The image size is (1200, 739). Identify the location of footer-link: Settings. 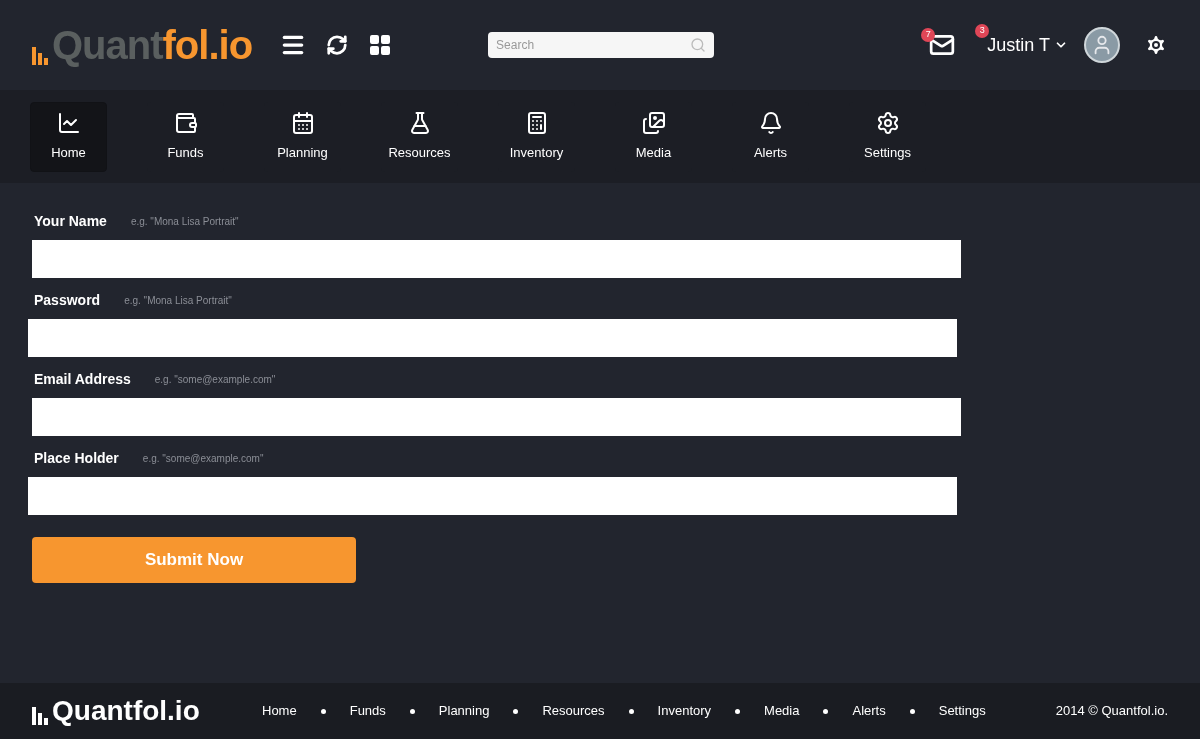
(962, 711).